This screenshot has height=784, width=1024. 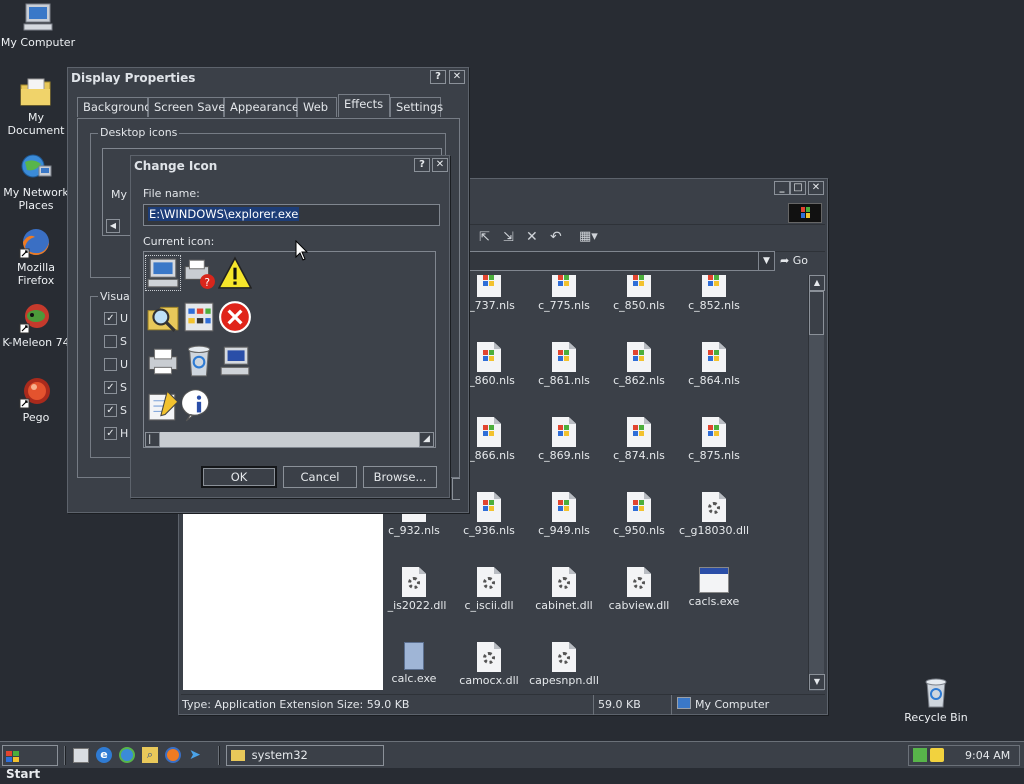 I want to click on file-item: c_874.nls, so click(x=639, y=439).